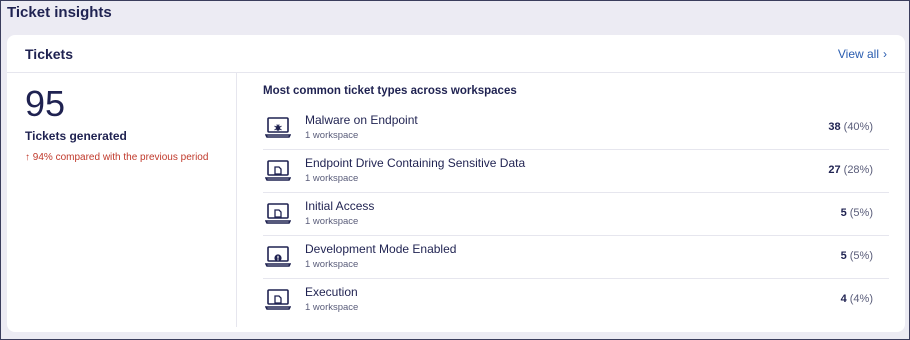 The height and width of the screenshot is (340, 910). What do you see at coordinates (456, 54) in the screenshot?
I see `card-header: Tickets View all ›` at bounding box center [456, 54].